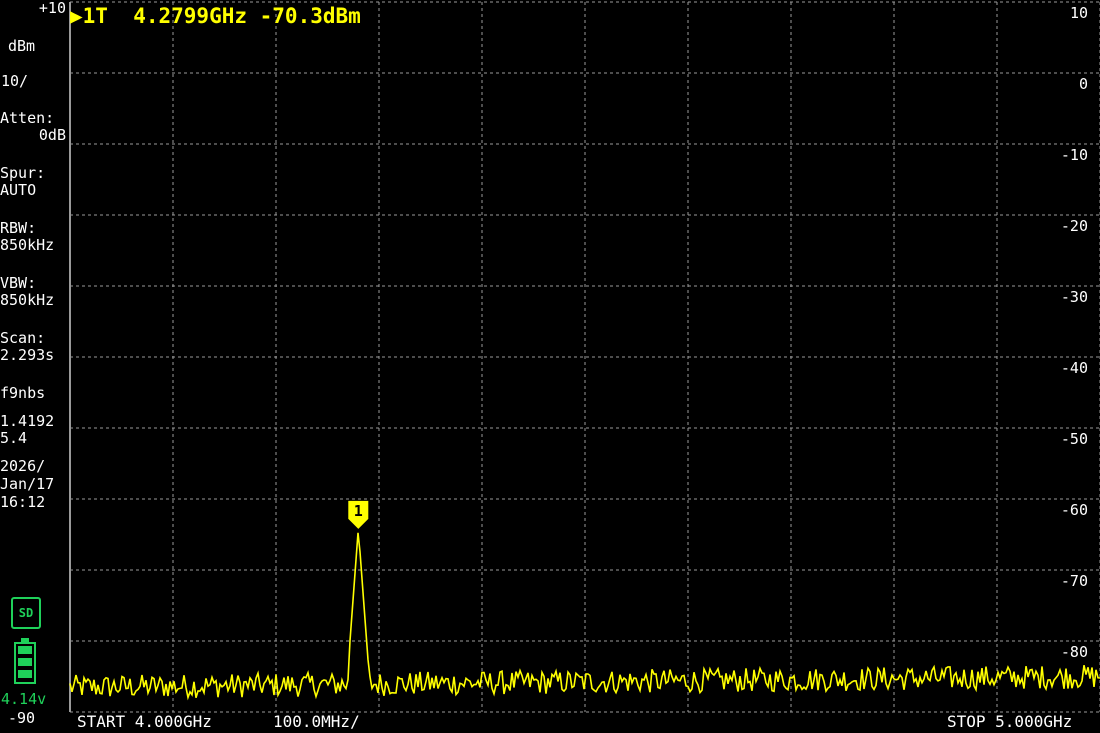  Describe the element at coordinates (1074, 368) in the screenshot. I see `y-tick-label: -40` at that location.